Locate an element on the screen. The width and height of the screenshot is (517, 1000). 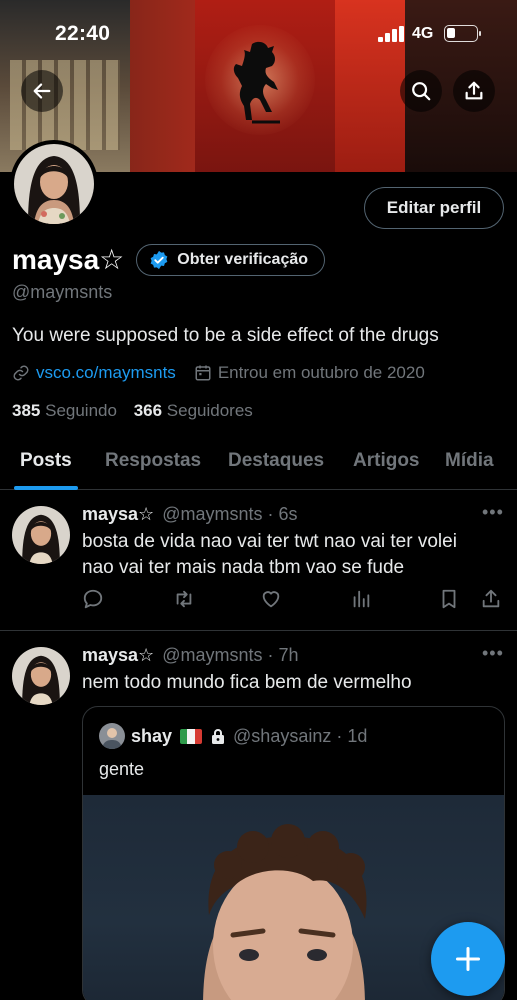
profile-handle: @maymsnts is located at coordinates (62, 292).